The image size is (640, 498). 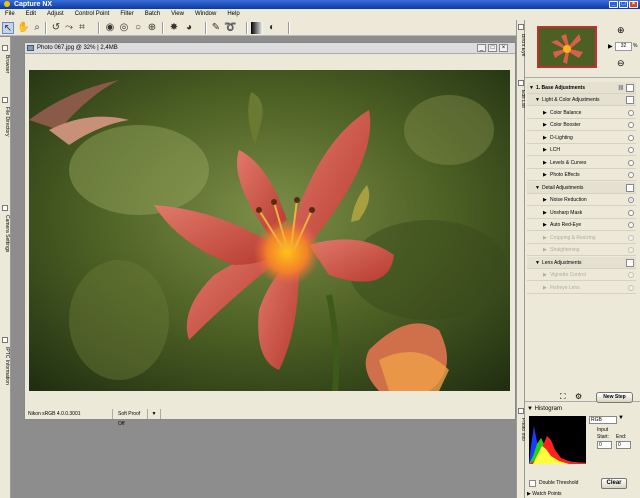 What do you see at coordinates (177, 14) in the screenshot?
I see `menu-view: View` at bounding box center [177, 14].